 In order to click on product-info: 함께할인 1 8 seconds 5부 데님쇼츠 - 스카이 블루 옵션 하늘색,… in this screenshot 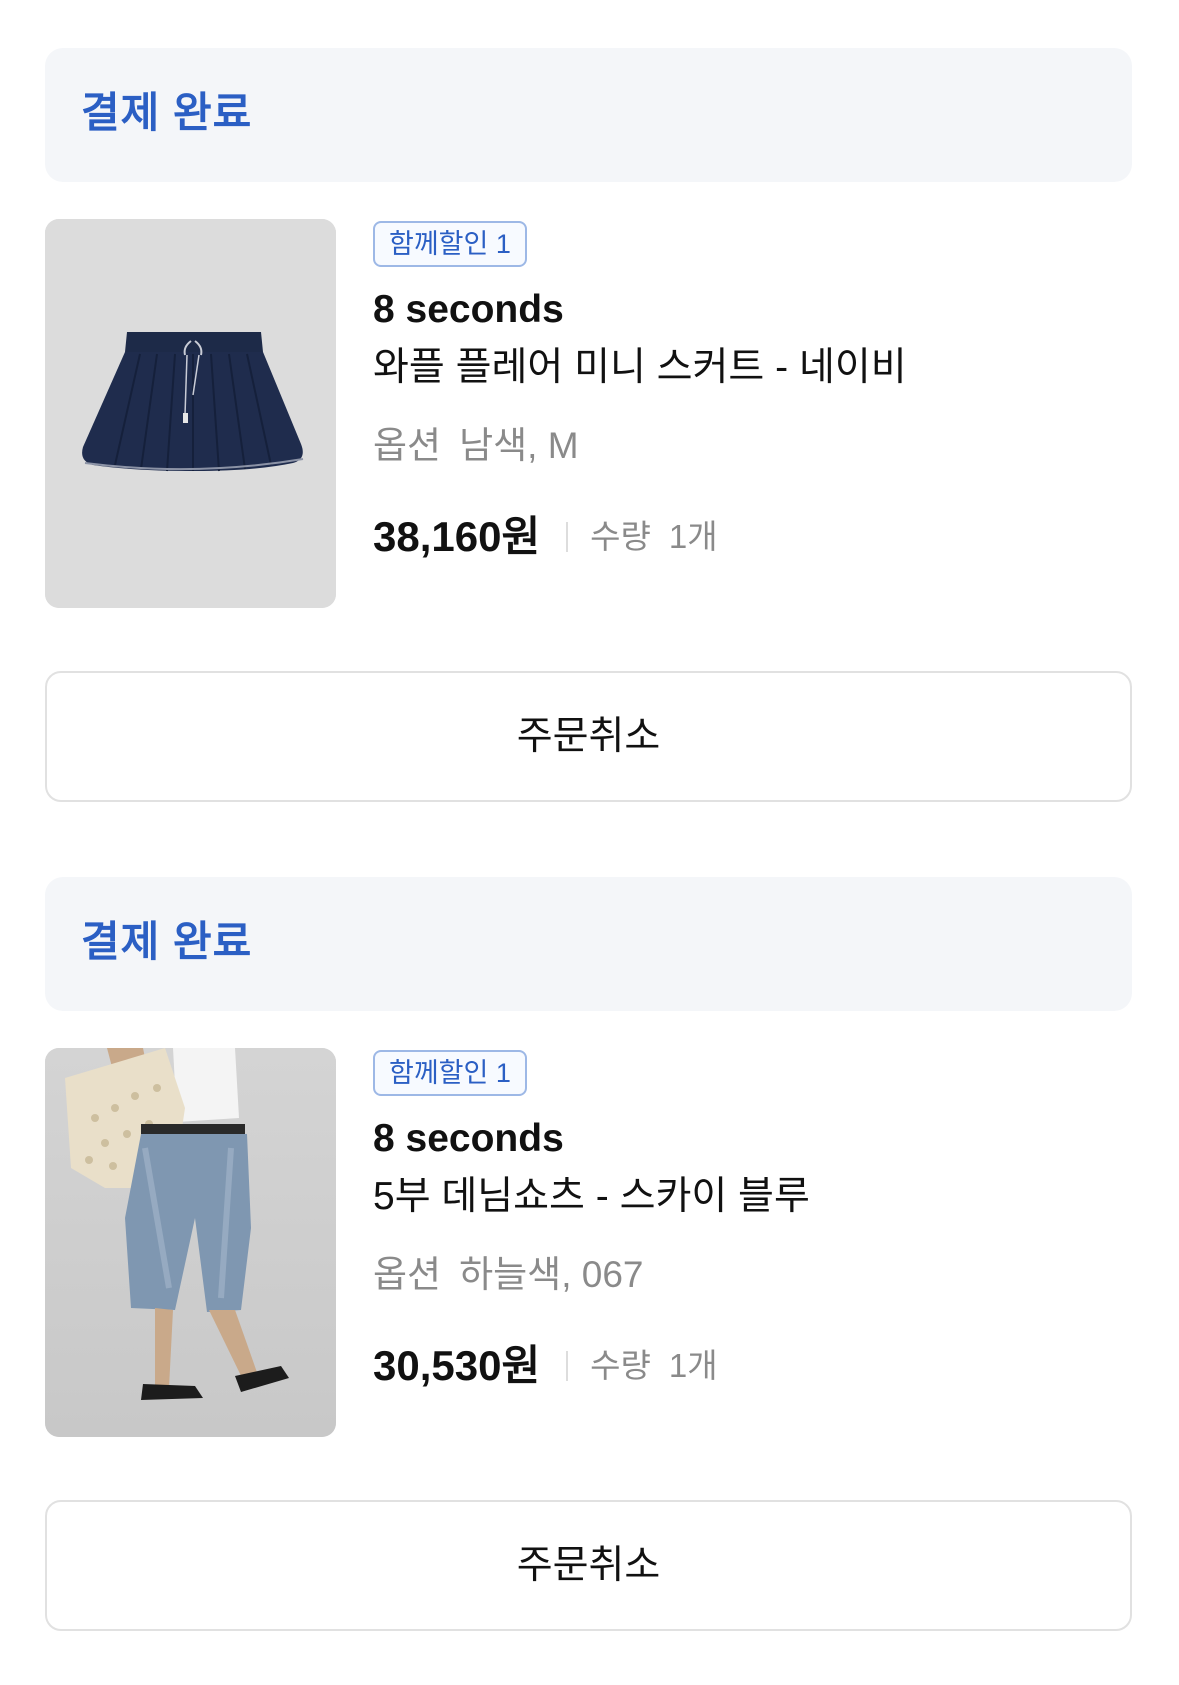, I will do `click(743, 1242)`.